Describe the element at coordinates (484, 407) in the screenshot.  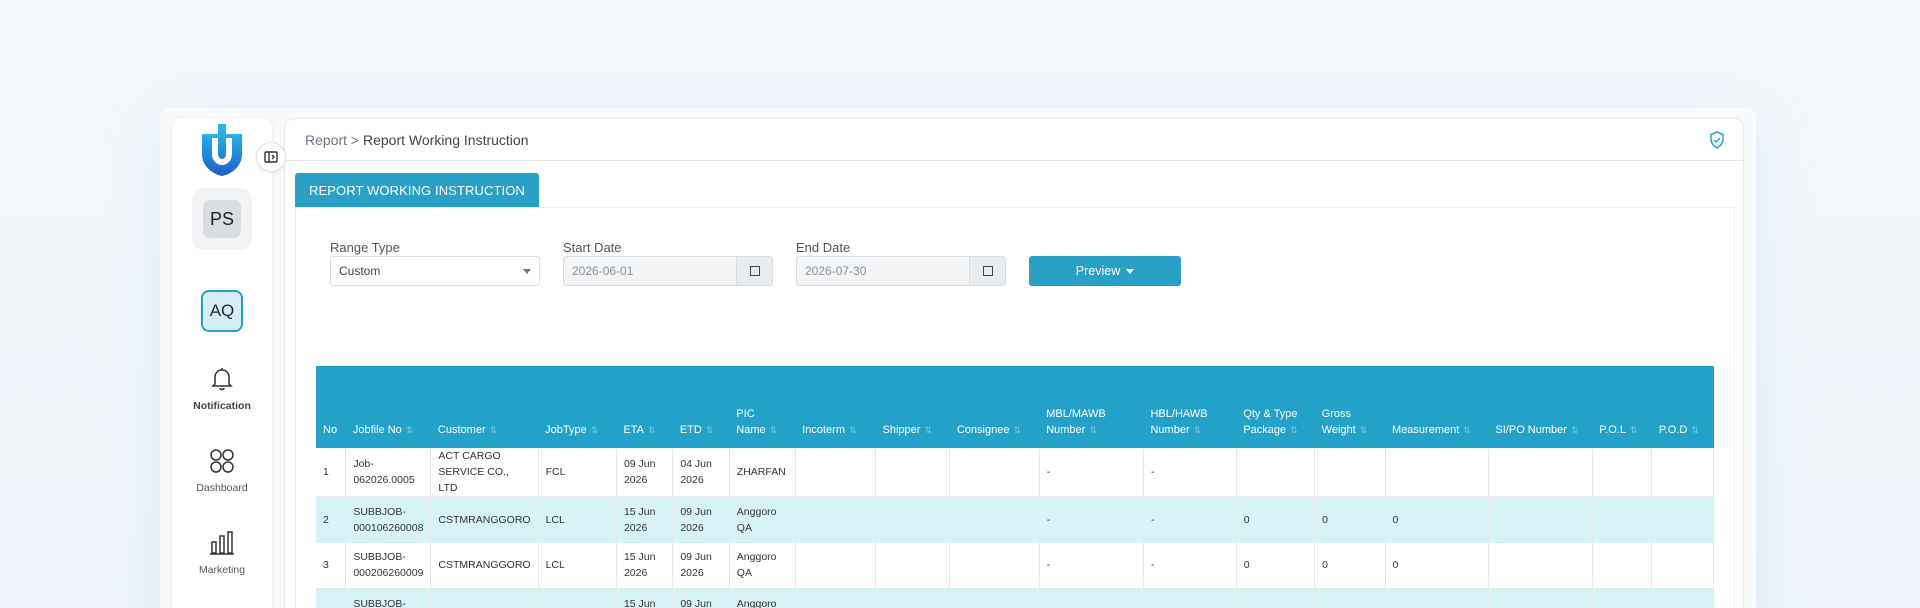
I see `column-header: Customer ⇅` at that location.